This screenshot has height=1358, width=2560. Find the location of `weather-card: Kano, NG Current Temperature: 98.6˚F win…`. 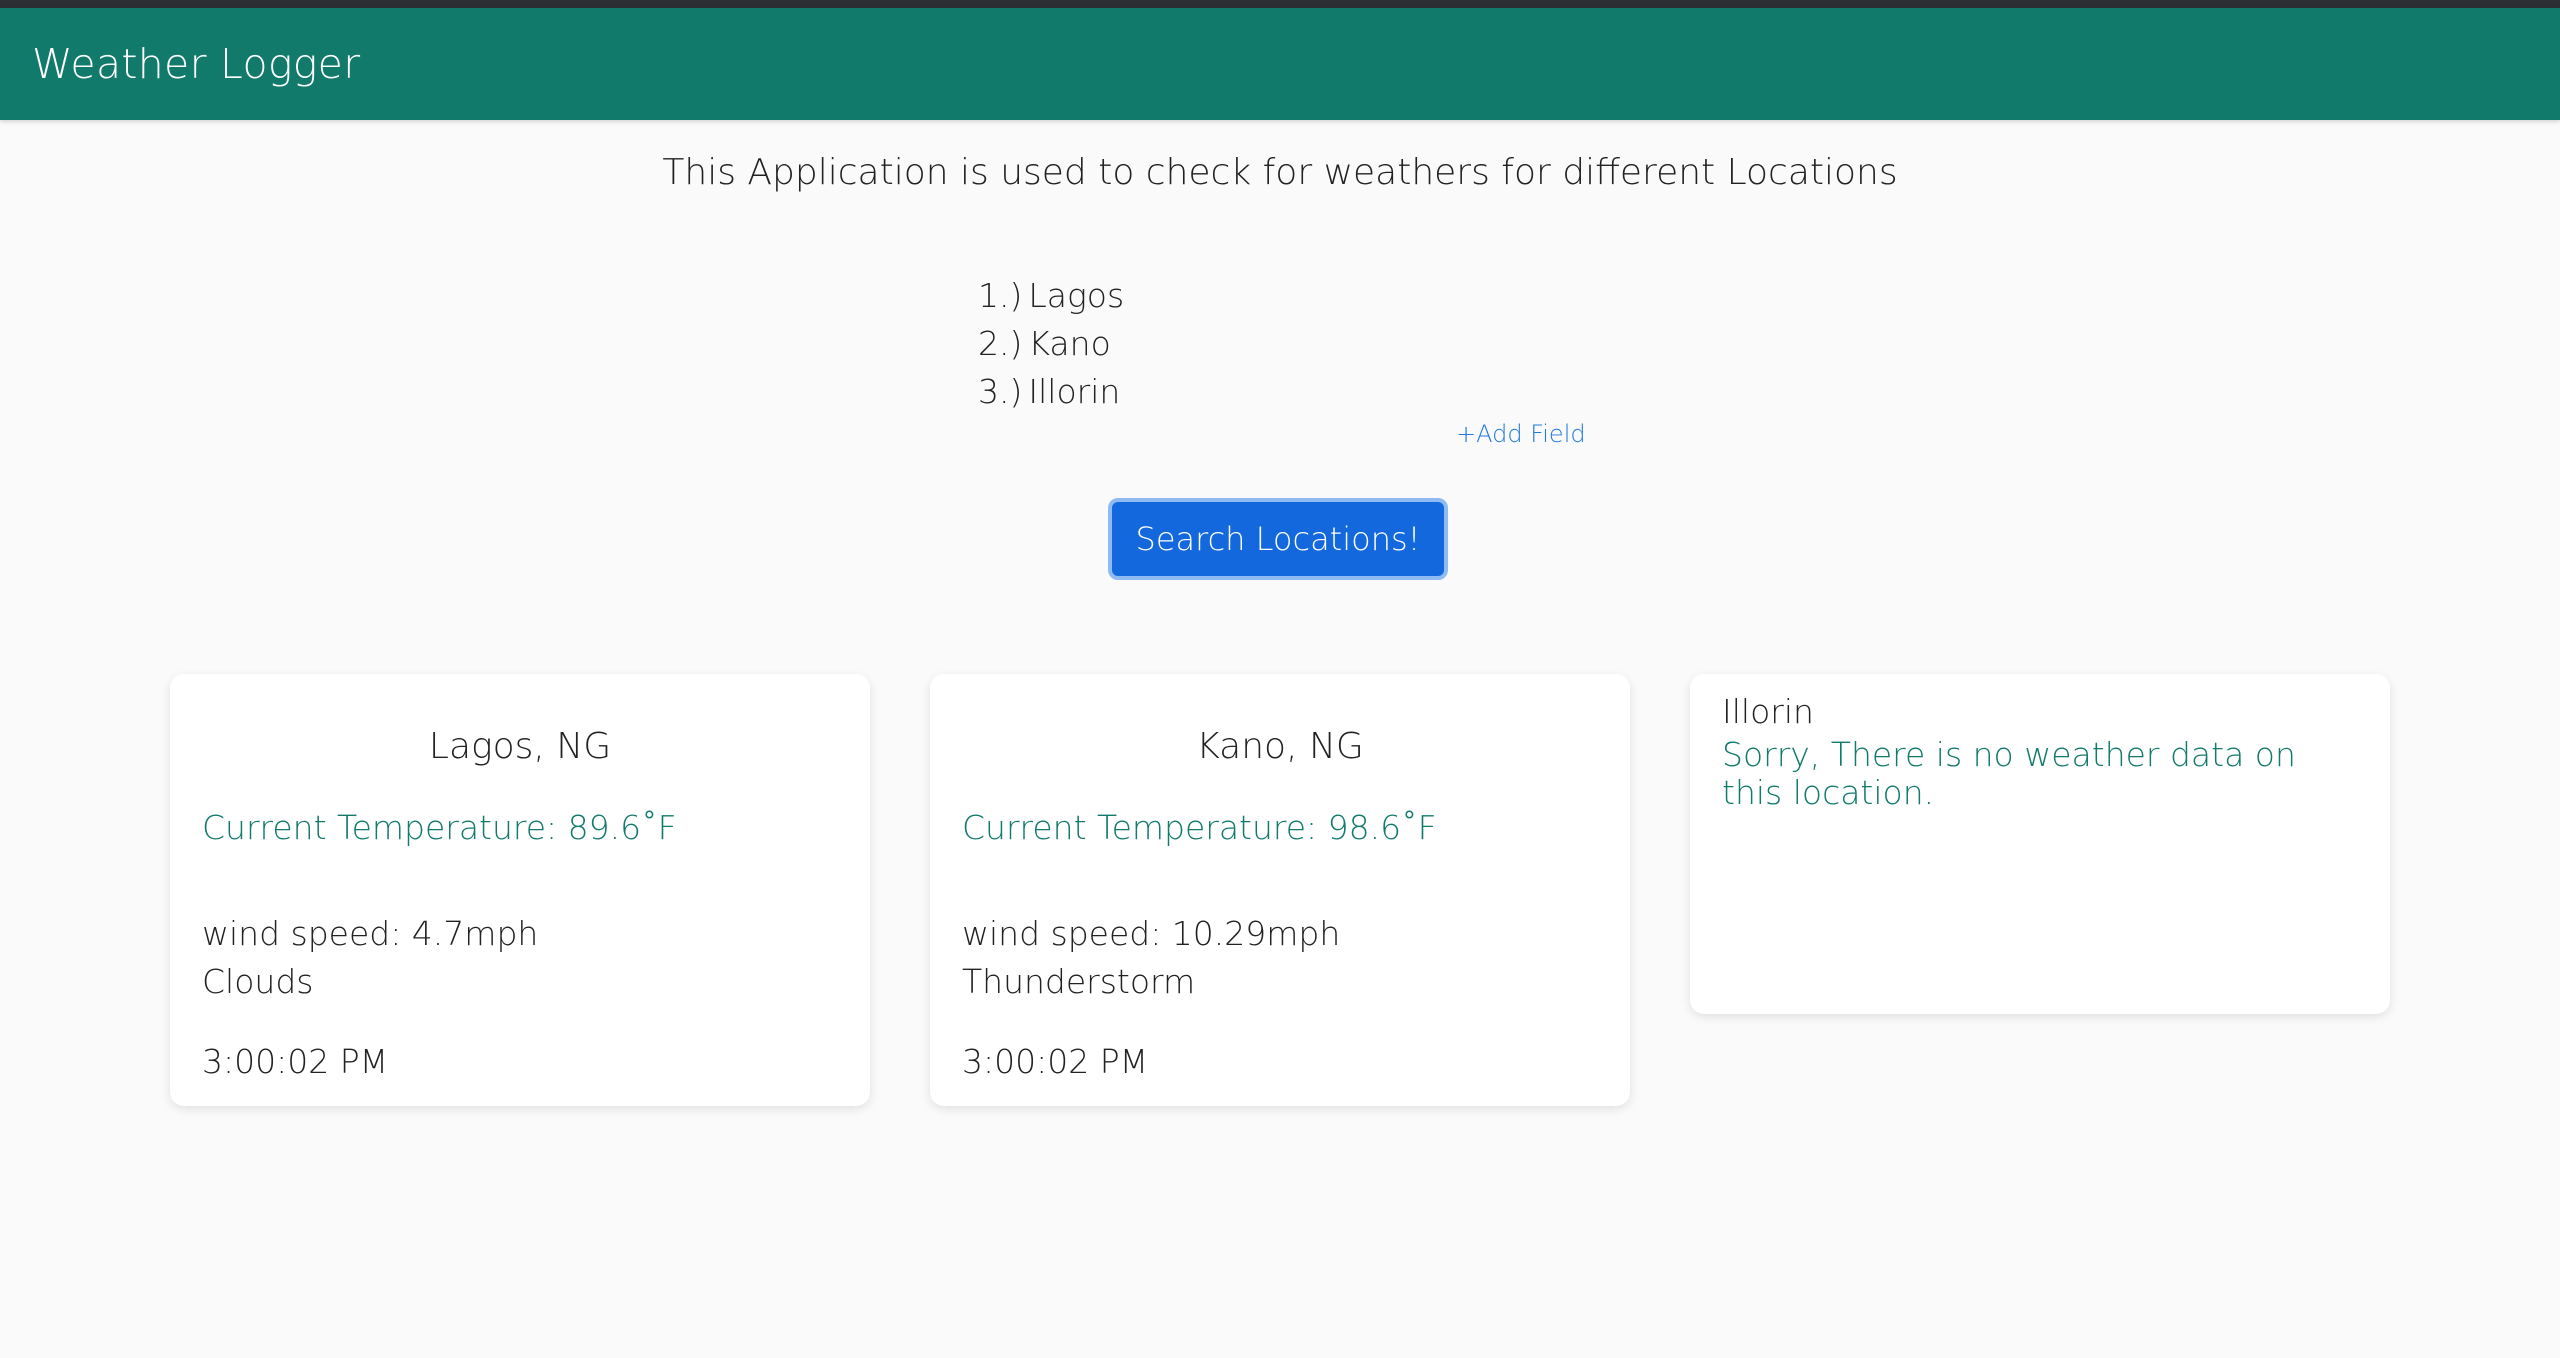

weather-card: Kano, NG Current Temperature: 98.6˚F win… is located at coordinates (1280, 890).